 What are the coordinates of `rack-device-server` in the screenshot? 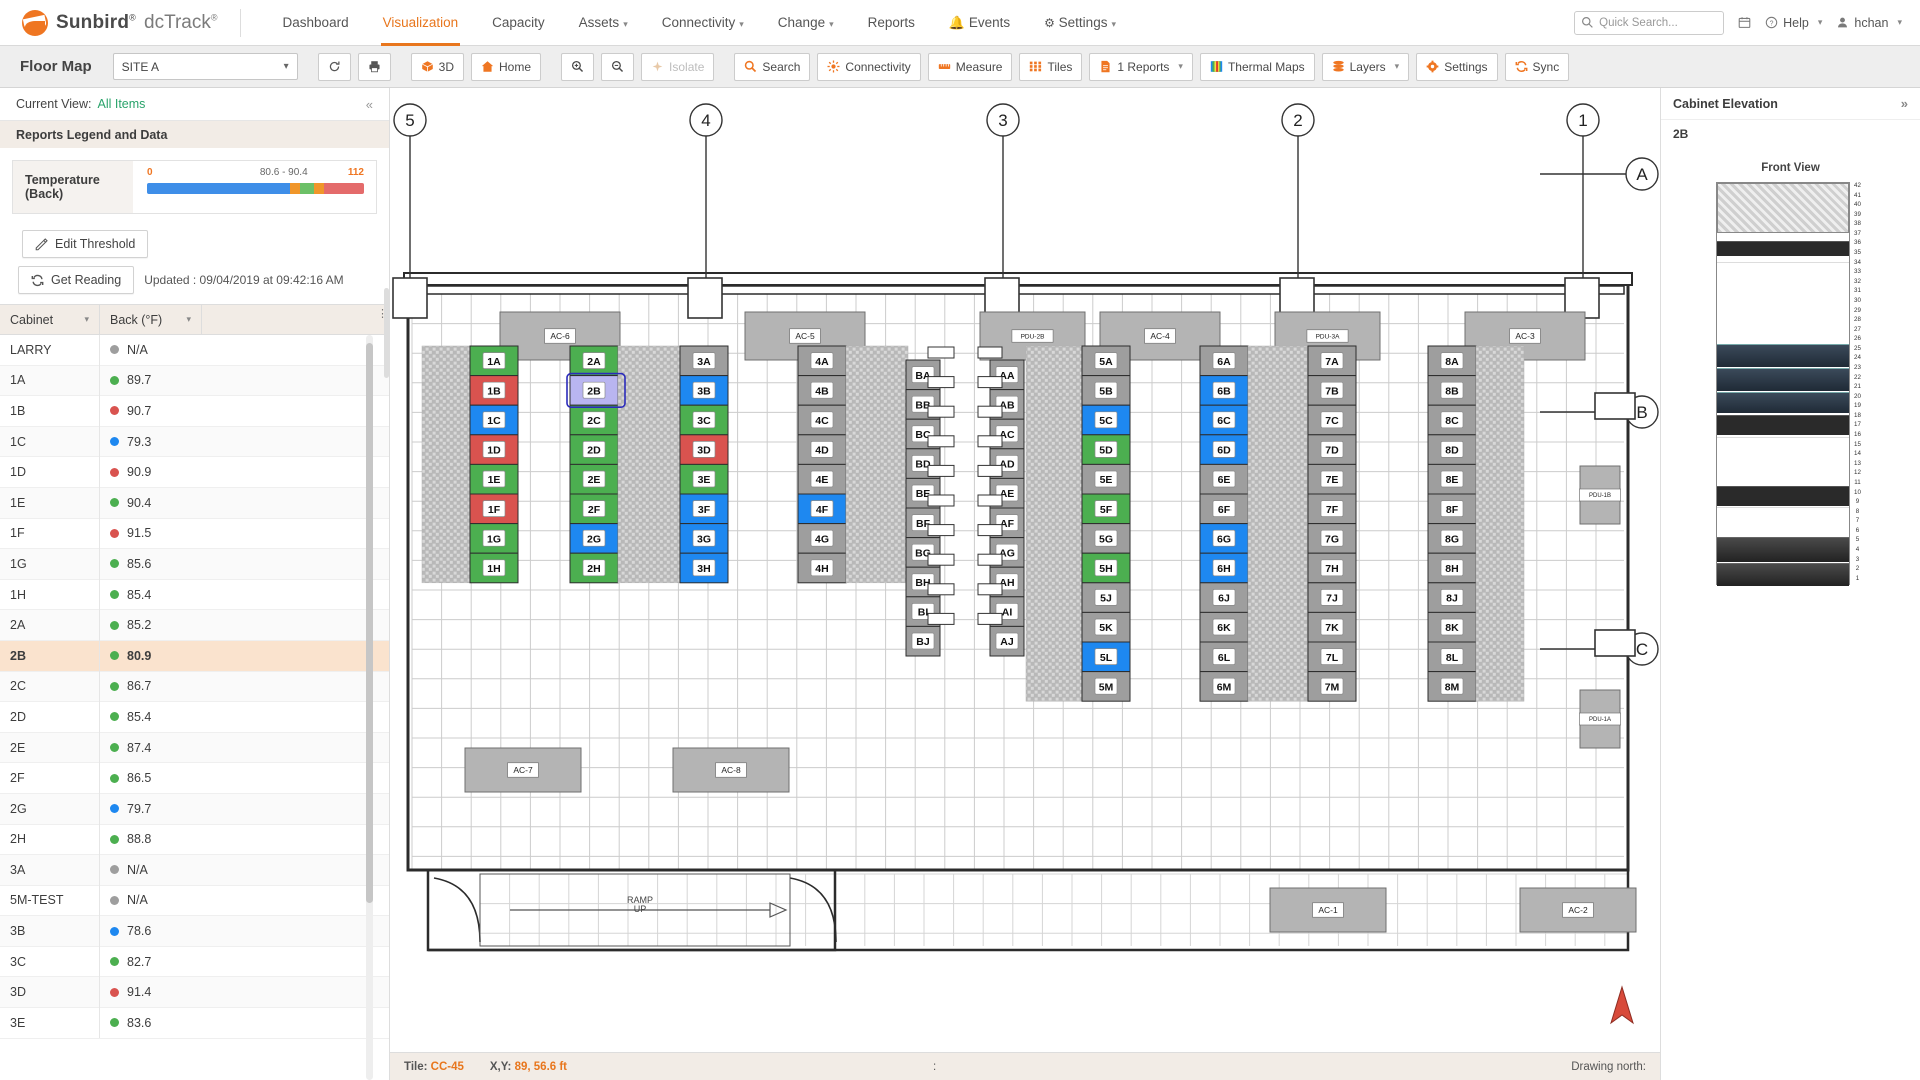 It's located at (1782, 575).